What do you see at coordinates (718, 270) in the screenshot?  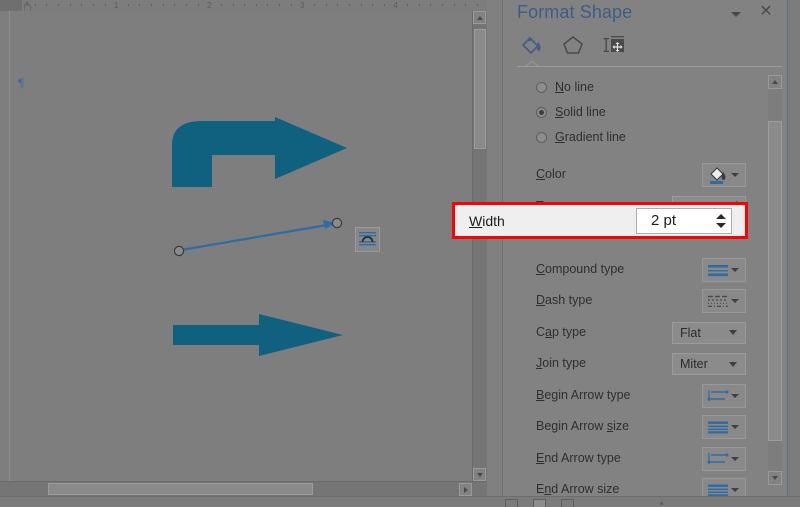 I see `compound-type-icon` at bounding box center [718, 270].